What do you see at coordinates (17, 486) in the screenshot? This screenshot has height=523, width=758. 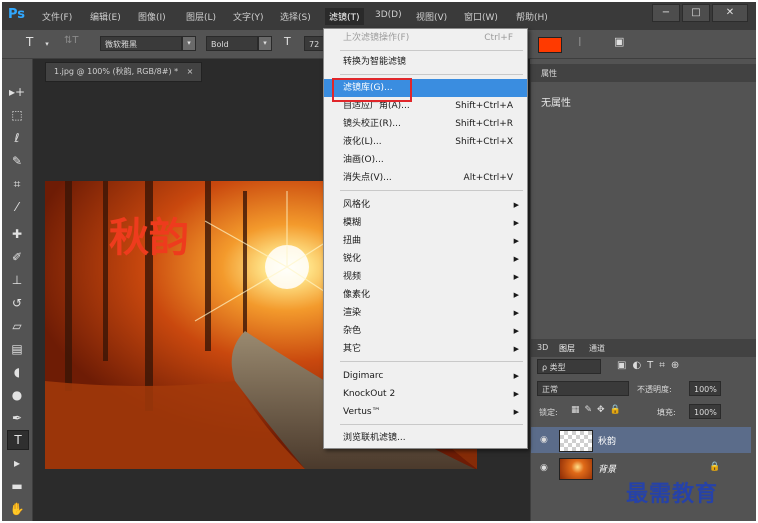 I see `shape-tool-icon: ▬` at bounding box center [17, 486].